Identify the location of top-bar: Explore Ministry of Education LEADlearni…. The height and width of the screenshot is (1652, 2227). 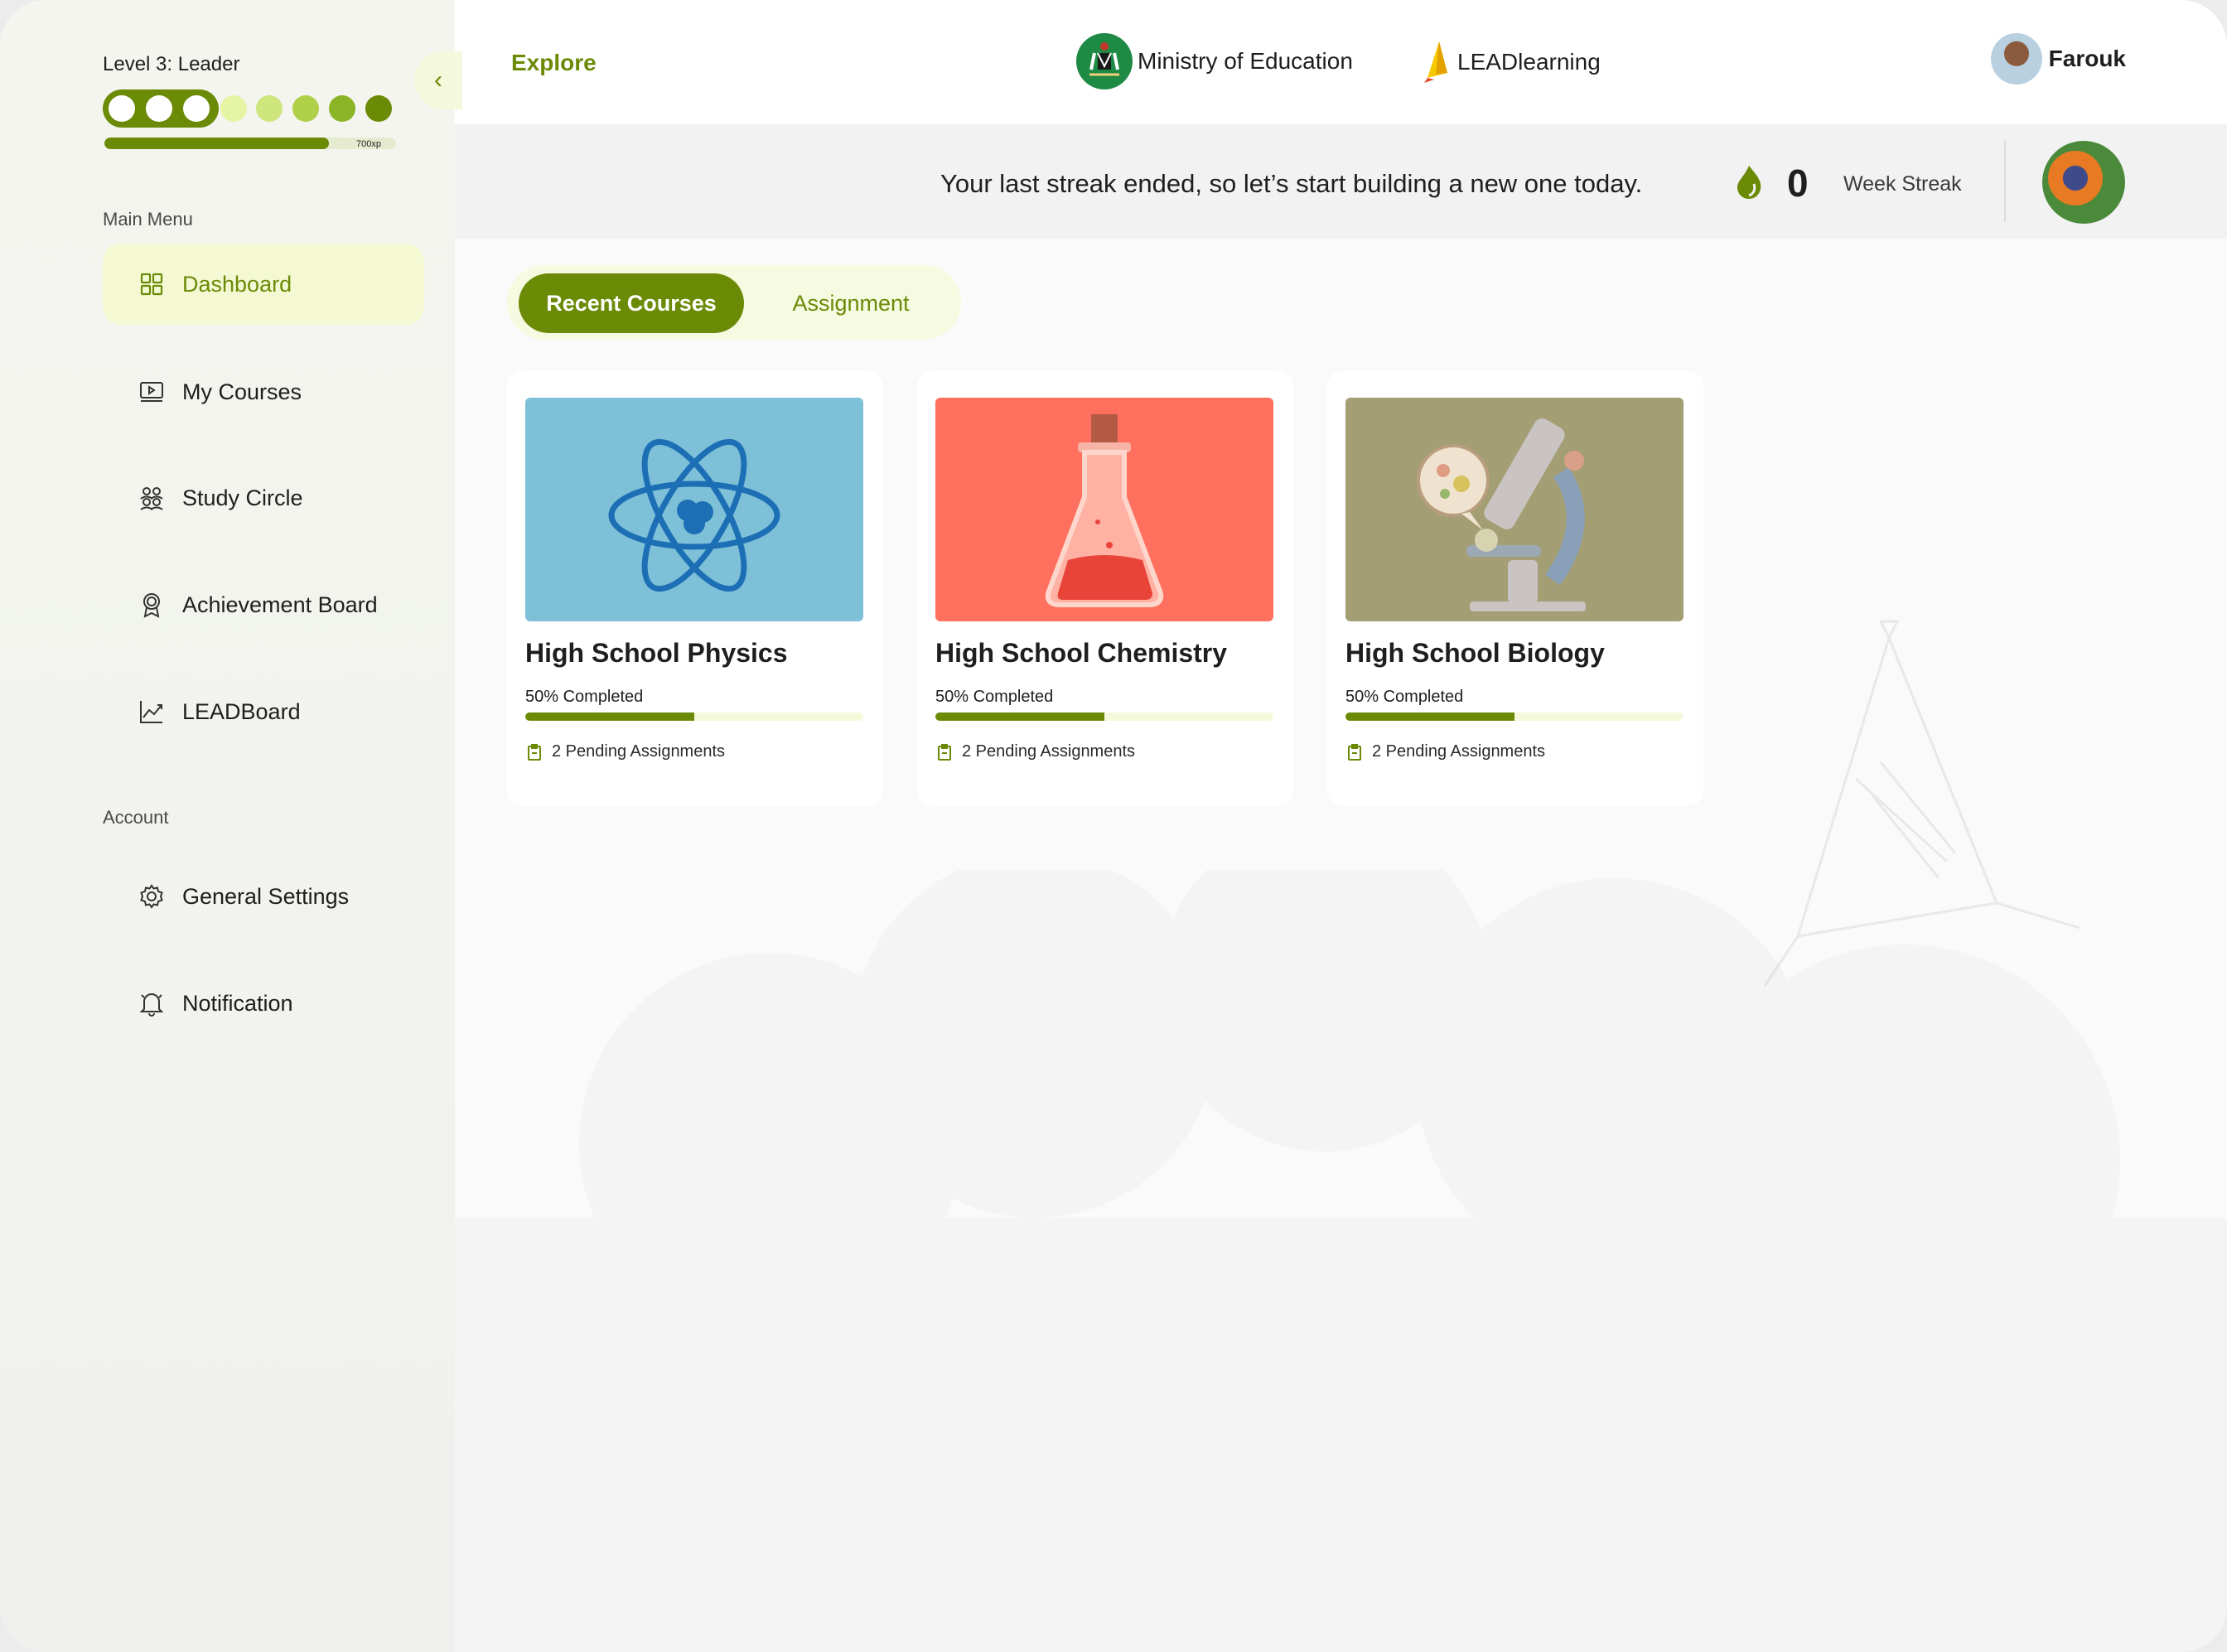
(1341, 62).